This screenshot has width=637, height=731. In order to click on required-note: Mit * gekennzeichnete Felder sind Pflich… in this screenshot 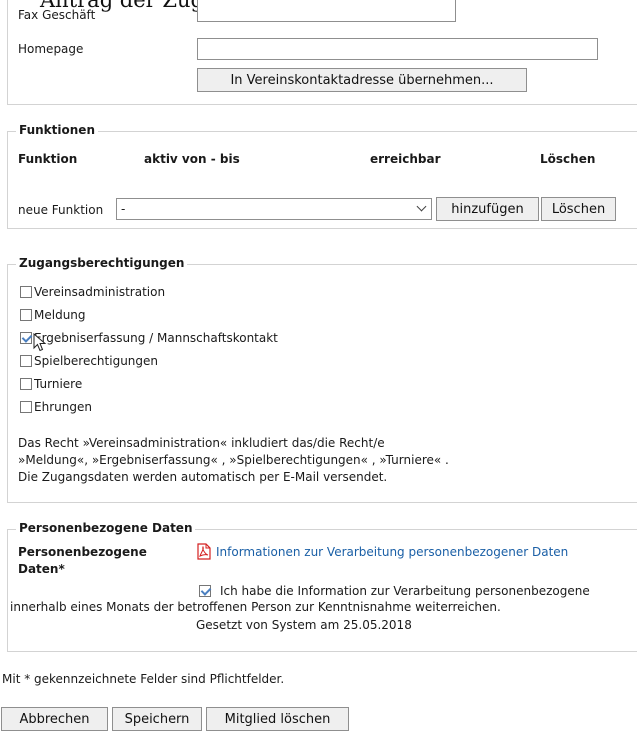, I will do `click(143, 679)`.